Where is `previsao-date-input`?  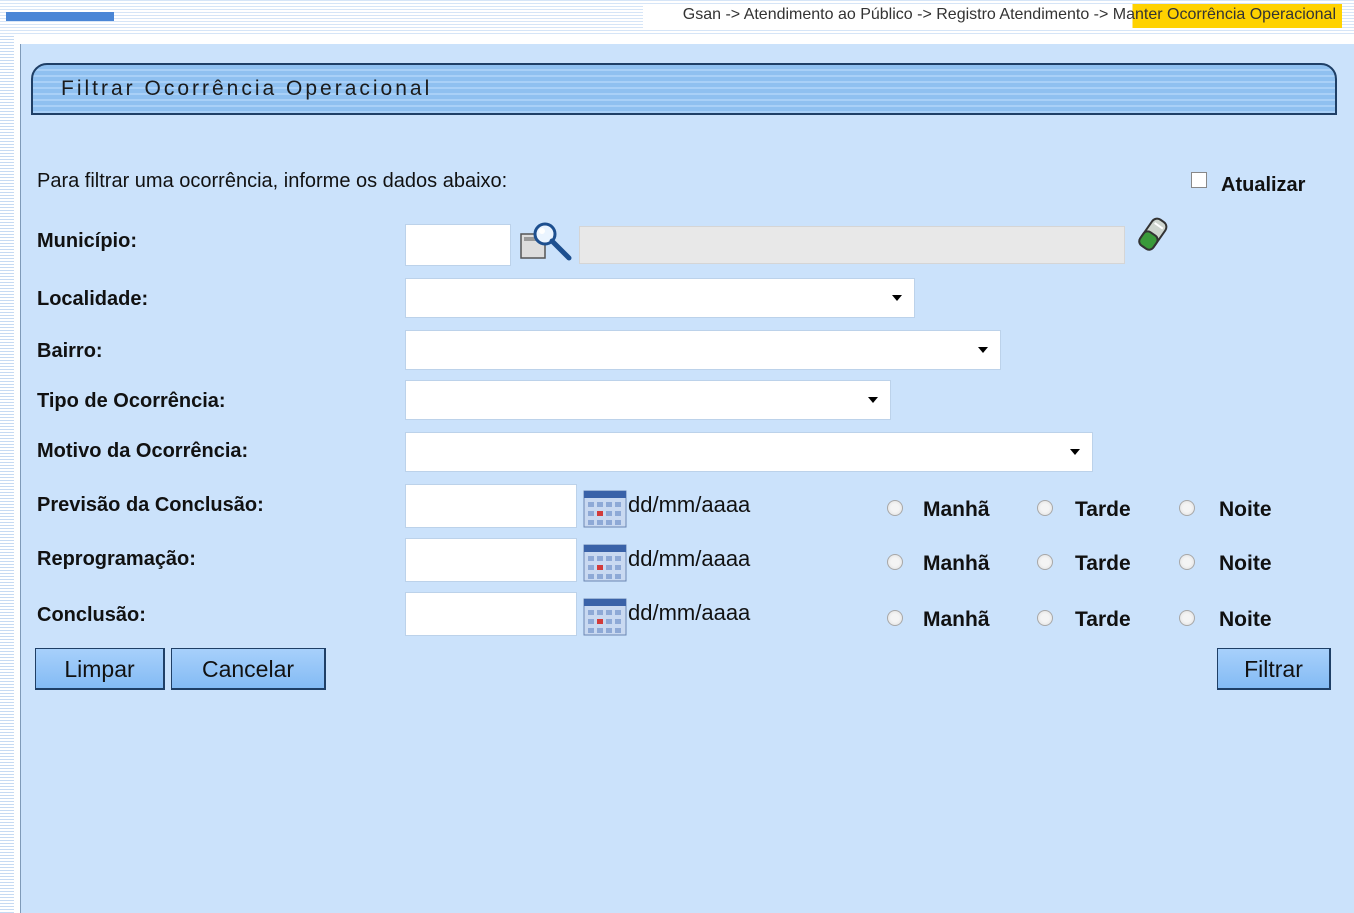
previsao-date-input is located at coordinates (491, 506).